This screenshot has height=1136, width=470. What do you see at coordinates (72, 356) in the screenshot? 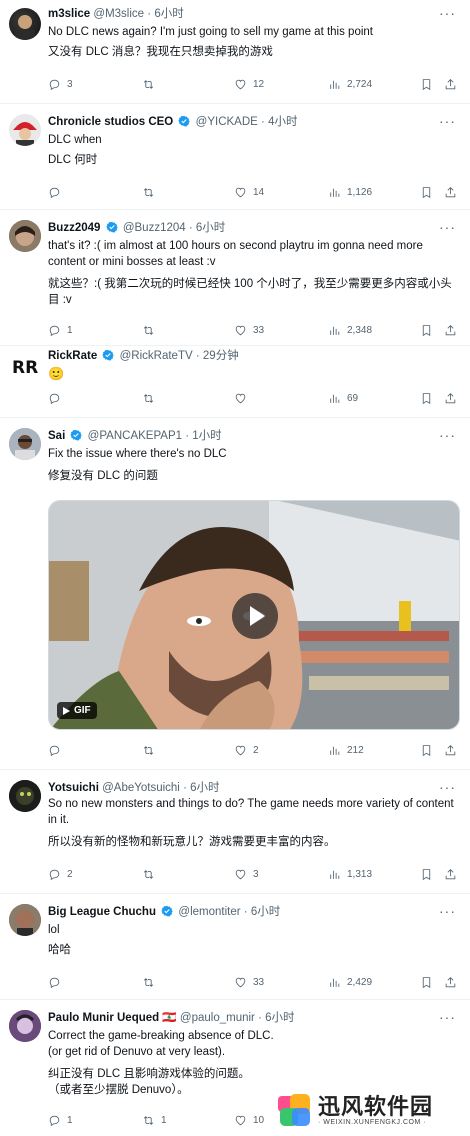
I see `display-name: RickRate` at bounding box center [72, 356].